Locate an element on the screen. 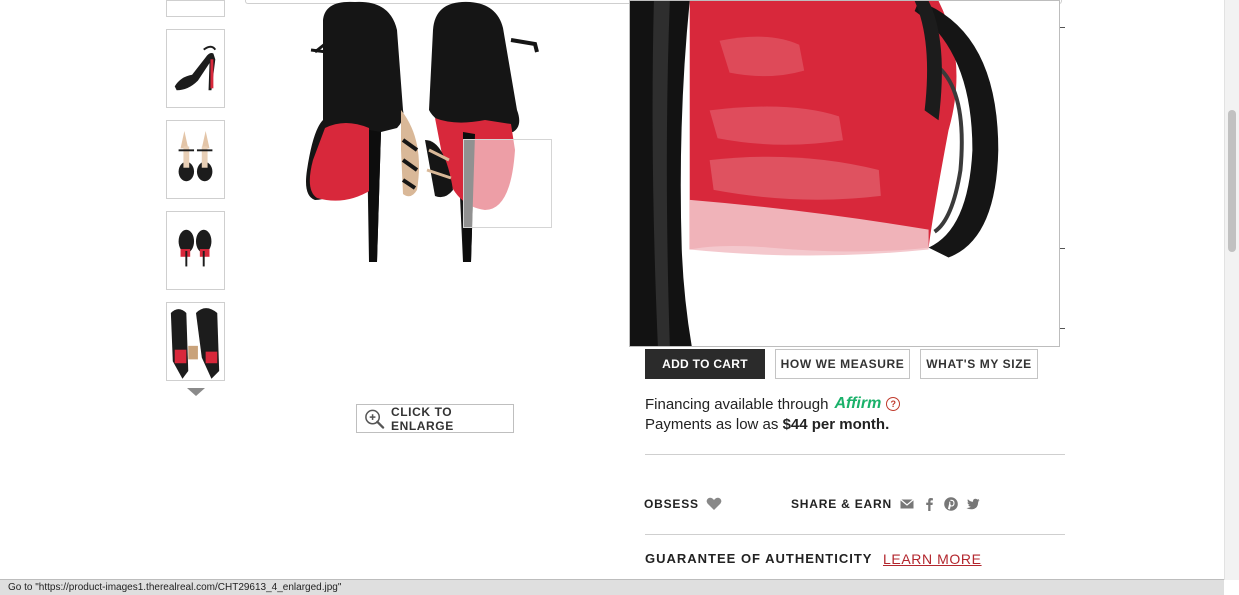 The height and width of the screenshot is (595, 1239). financing-help-icon: ? is located at coordinates (893, 404).